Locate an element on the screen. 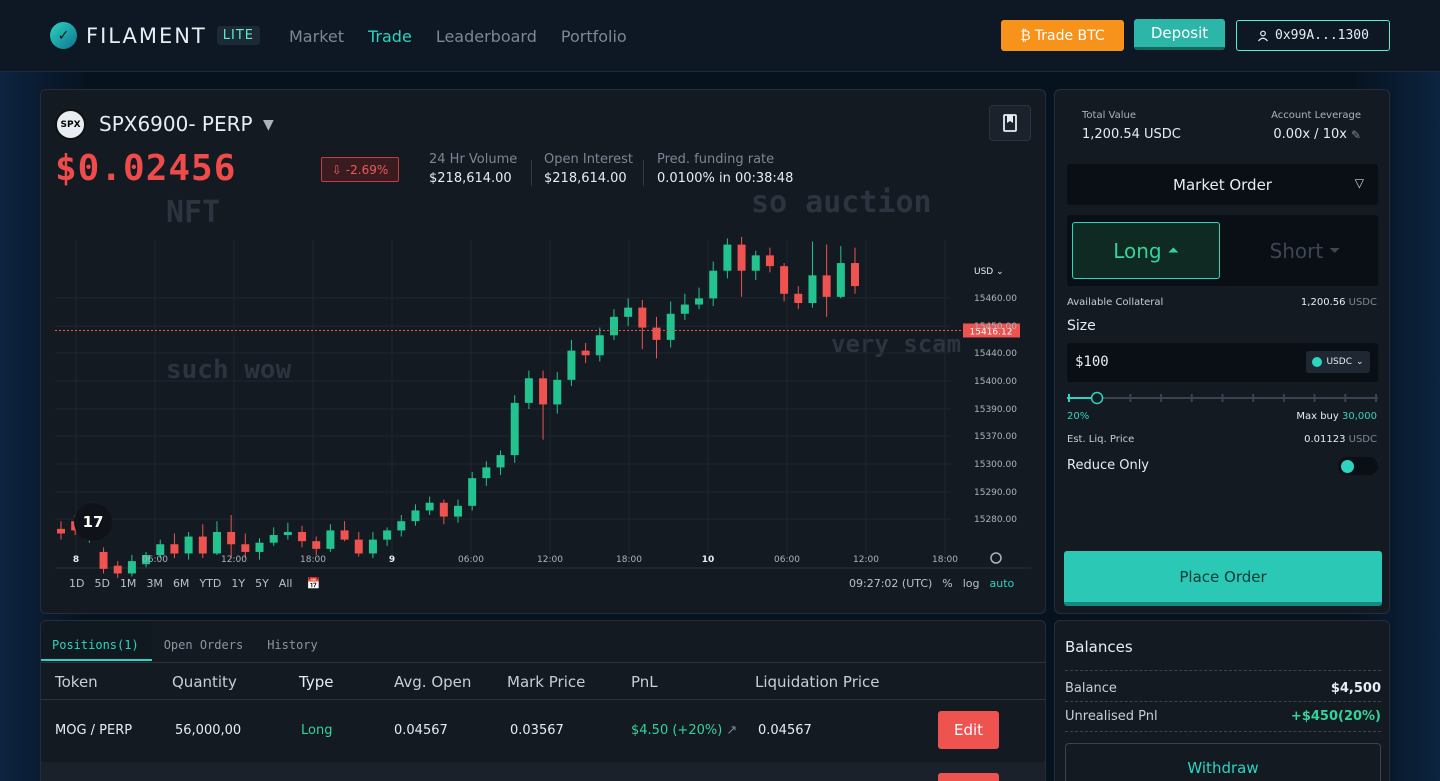  market-price: $0.02456 is located at coordinates (146, 168).